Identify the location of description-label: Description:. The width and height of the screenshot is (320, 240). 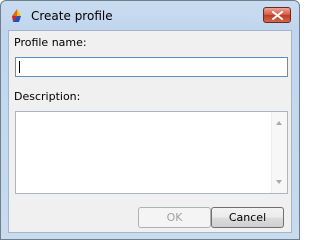
(47, 96).